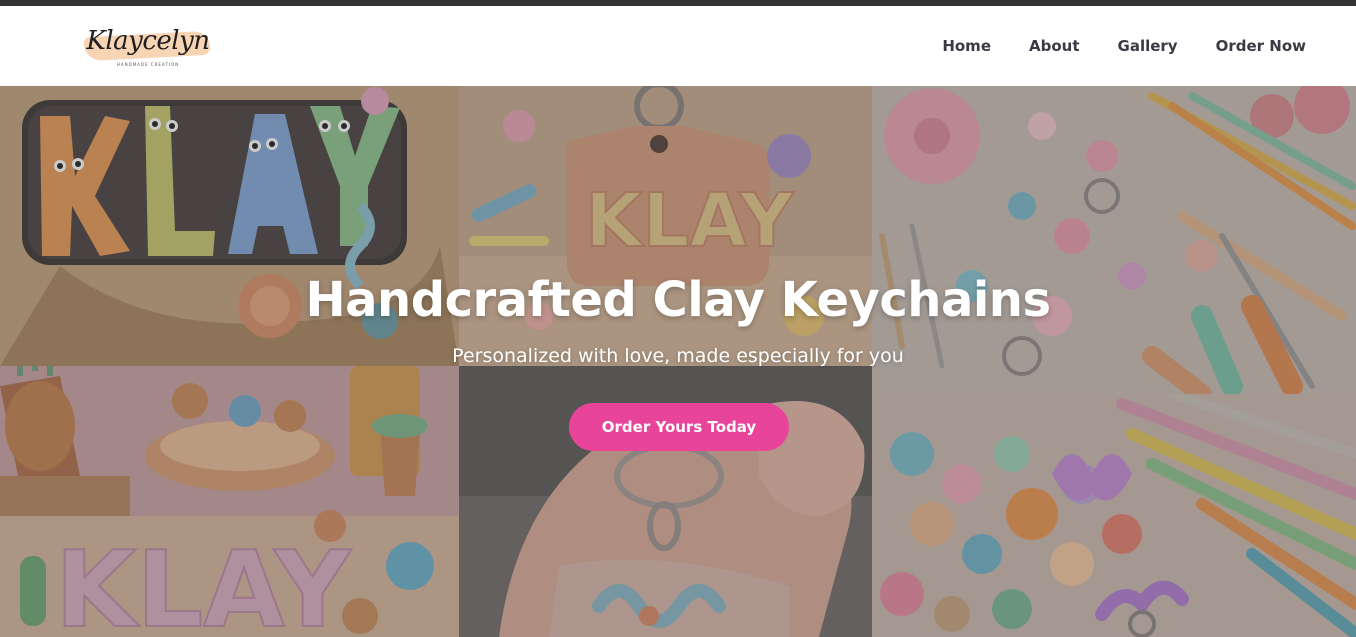 The width and height of the screenshot is (1356, 637). I want to click on nav-link-home: Home, so click(966, 46).